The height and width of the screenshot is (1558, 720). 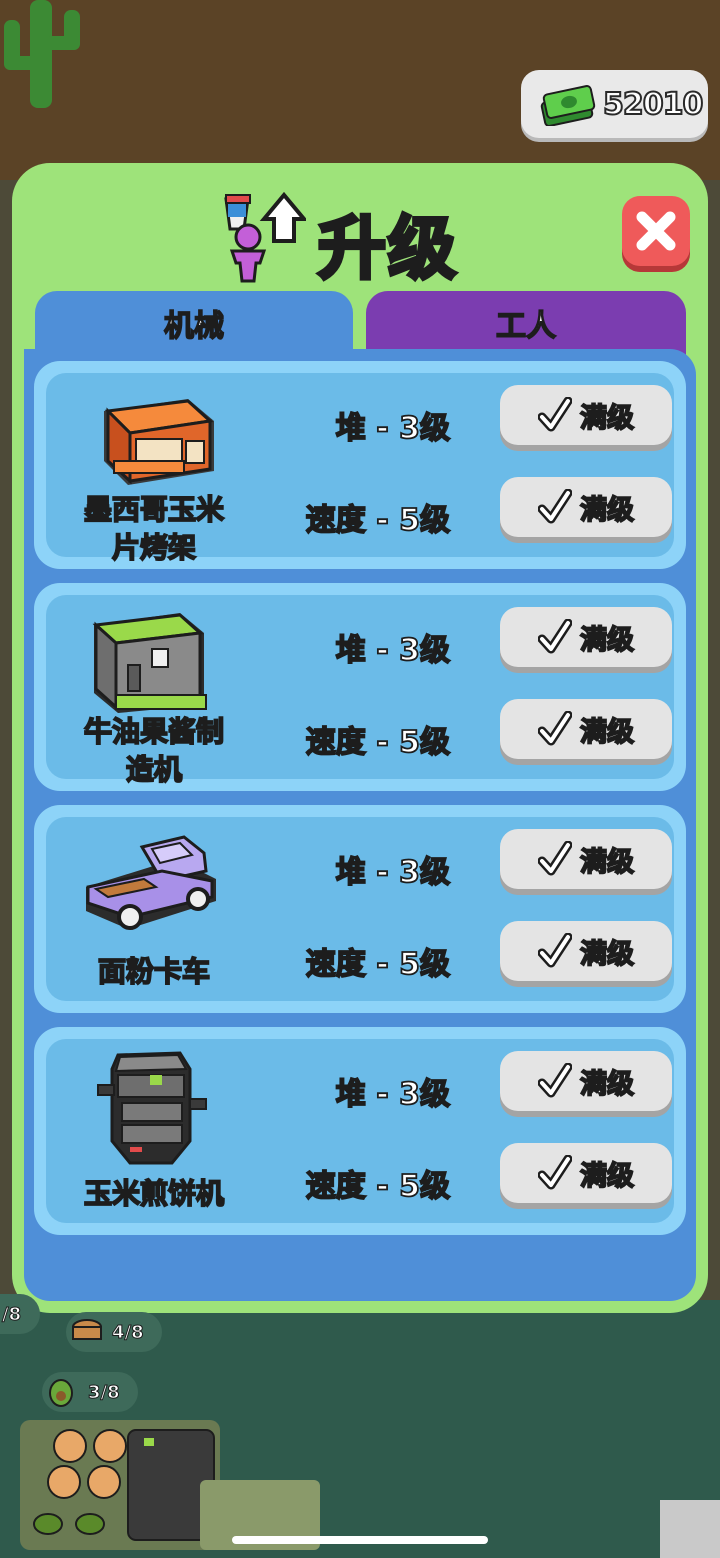 I want to click on tab-label: 工人, so click(x=526, y=326).